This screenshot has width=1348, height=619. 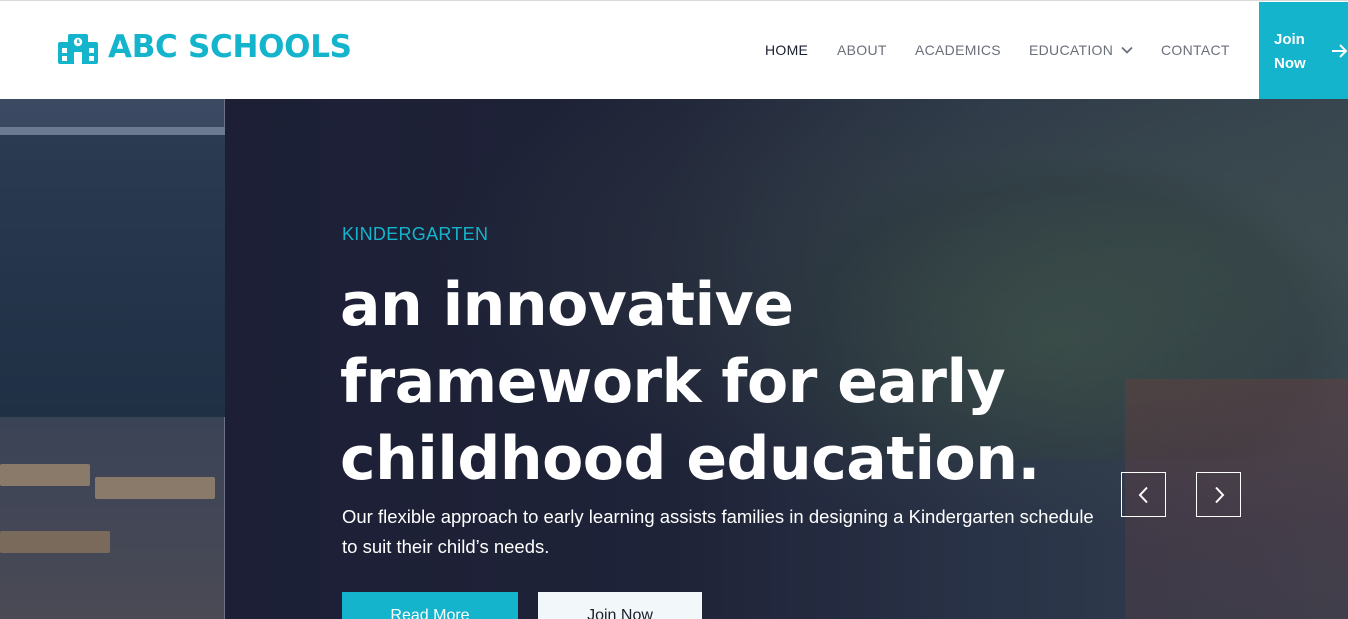 I want to click on nav-item-education: EDUCATION, so click(x=1081, y=50).